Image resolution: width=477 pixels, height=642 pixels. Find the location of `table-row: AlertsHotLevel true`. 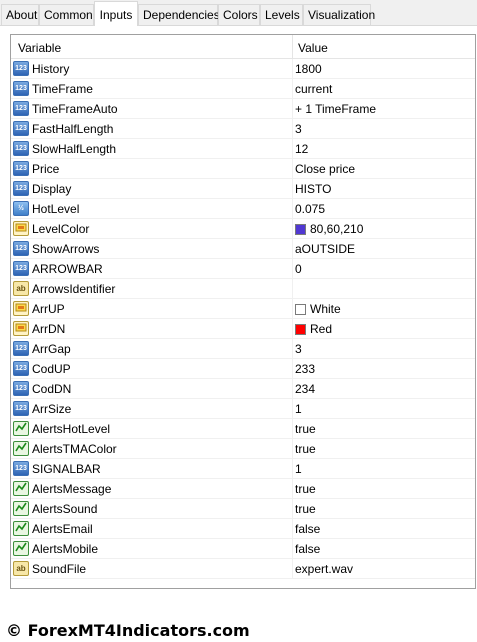

table-row: AlertsHotLevel true is located at coordinates (243, 429).